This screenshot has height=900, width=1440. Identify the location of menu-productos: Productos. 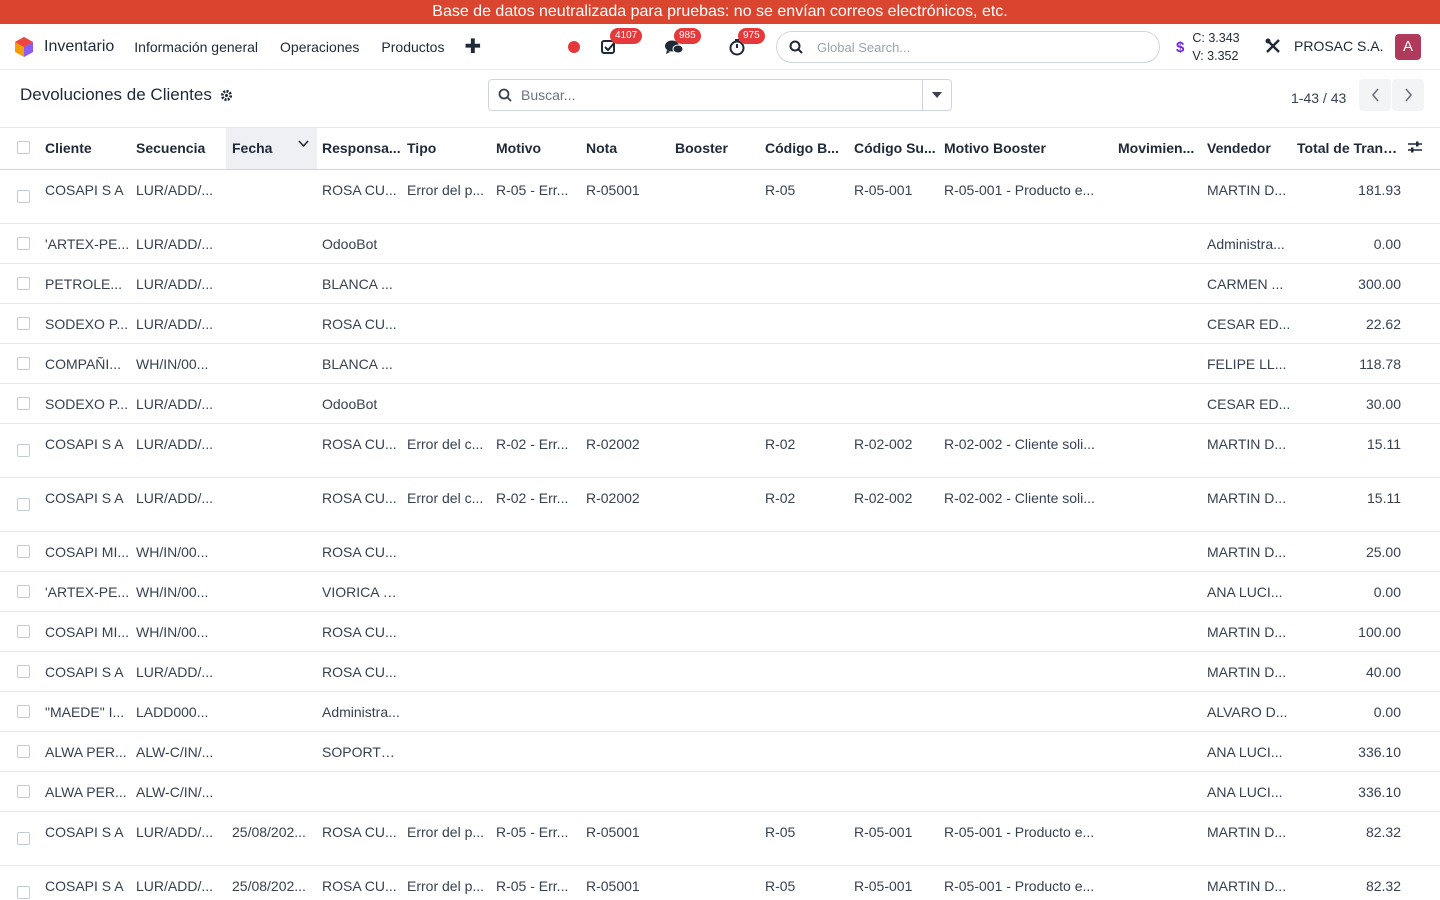
(412, 47).